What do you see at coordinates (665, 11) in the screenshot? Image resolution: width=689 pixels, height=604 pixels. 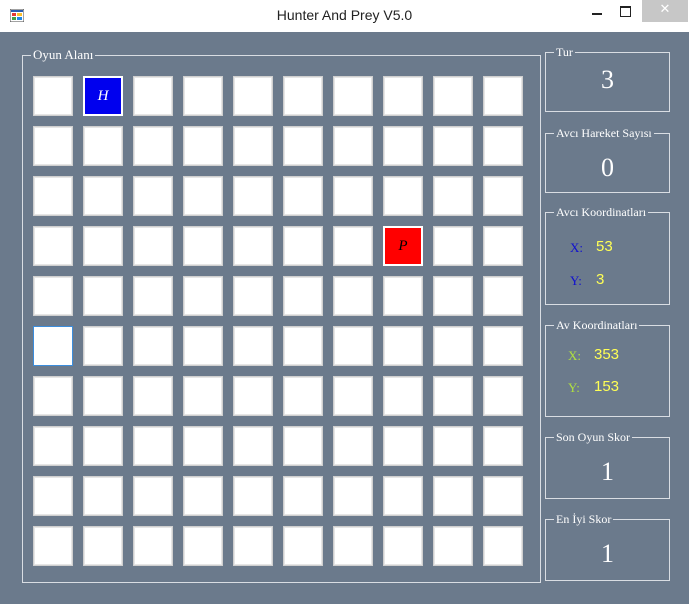 I see `close-button: ✕` at bounding box center [665, 11].